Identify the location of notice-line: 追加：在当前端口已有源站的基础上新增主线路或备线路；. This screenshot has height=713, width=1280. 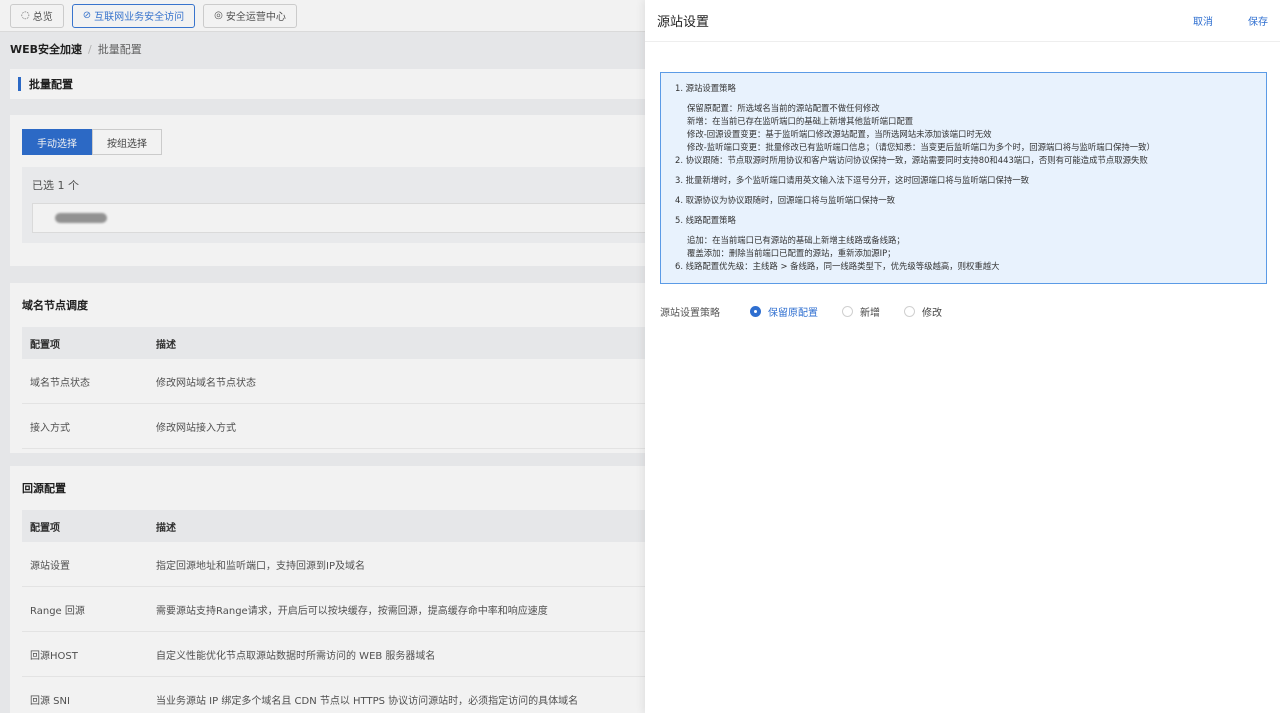
(796, 240).